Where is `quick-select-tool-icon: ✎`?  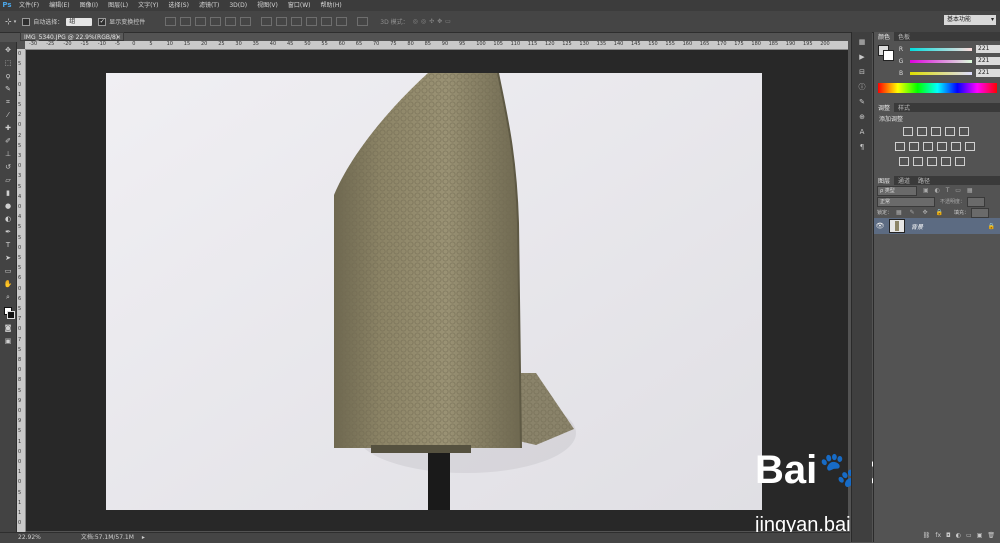
quick-select-tool-icon: ✎ is located at coordinates (8, 89).